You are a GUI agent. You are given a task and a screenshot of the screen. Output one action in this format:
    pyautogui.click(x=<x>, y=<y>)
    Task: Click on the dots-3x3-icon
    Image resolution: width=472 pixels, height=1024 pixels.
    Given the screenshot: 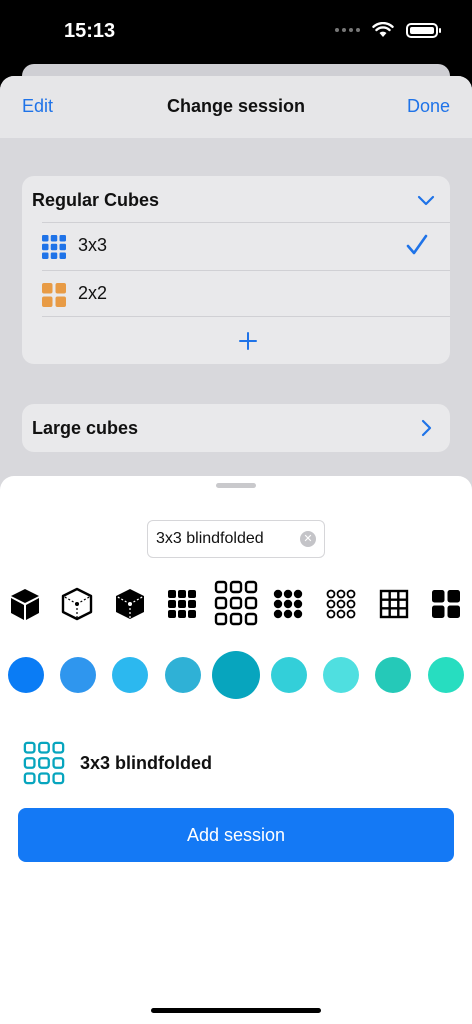 What is the action you would take?
    pyautogui.click(x=288, y=604)
    